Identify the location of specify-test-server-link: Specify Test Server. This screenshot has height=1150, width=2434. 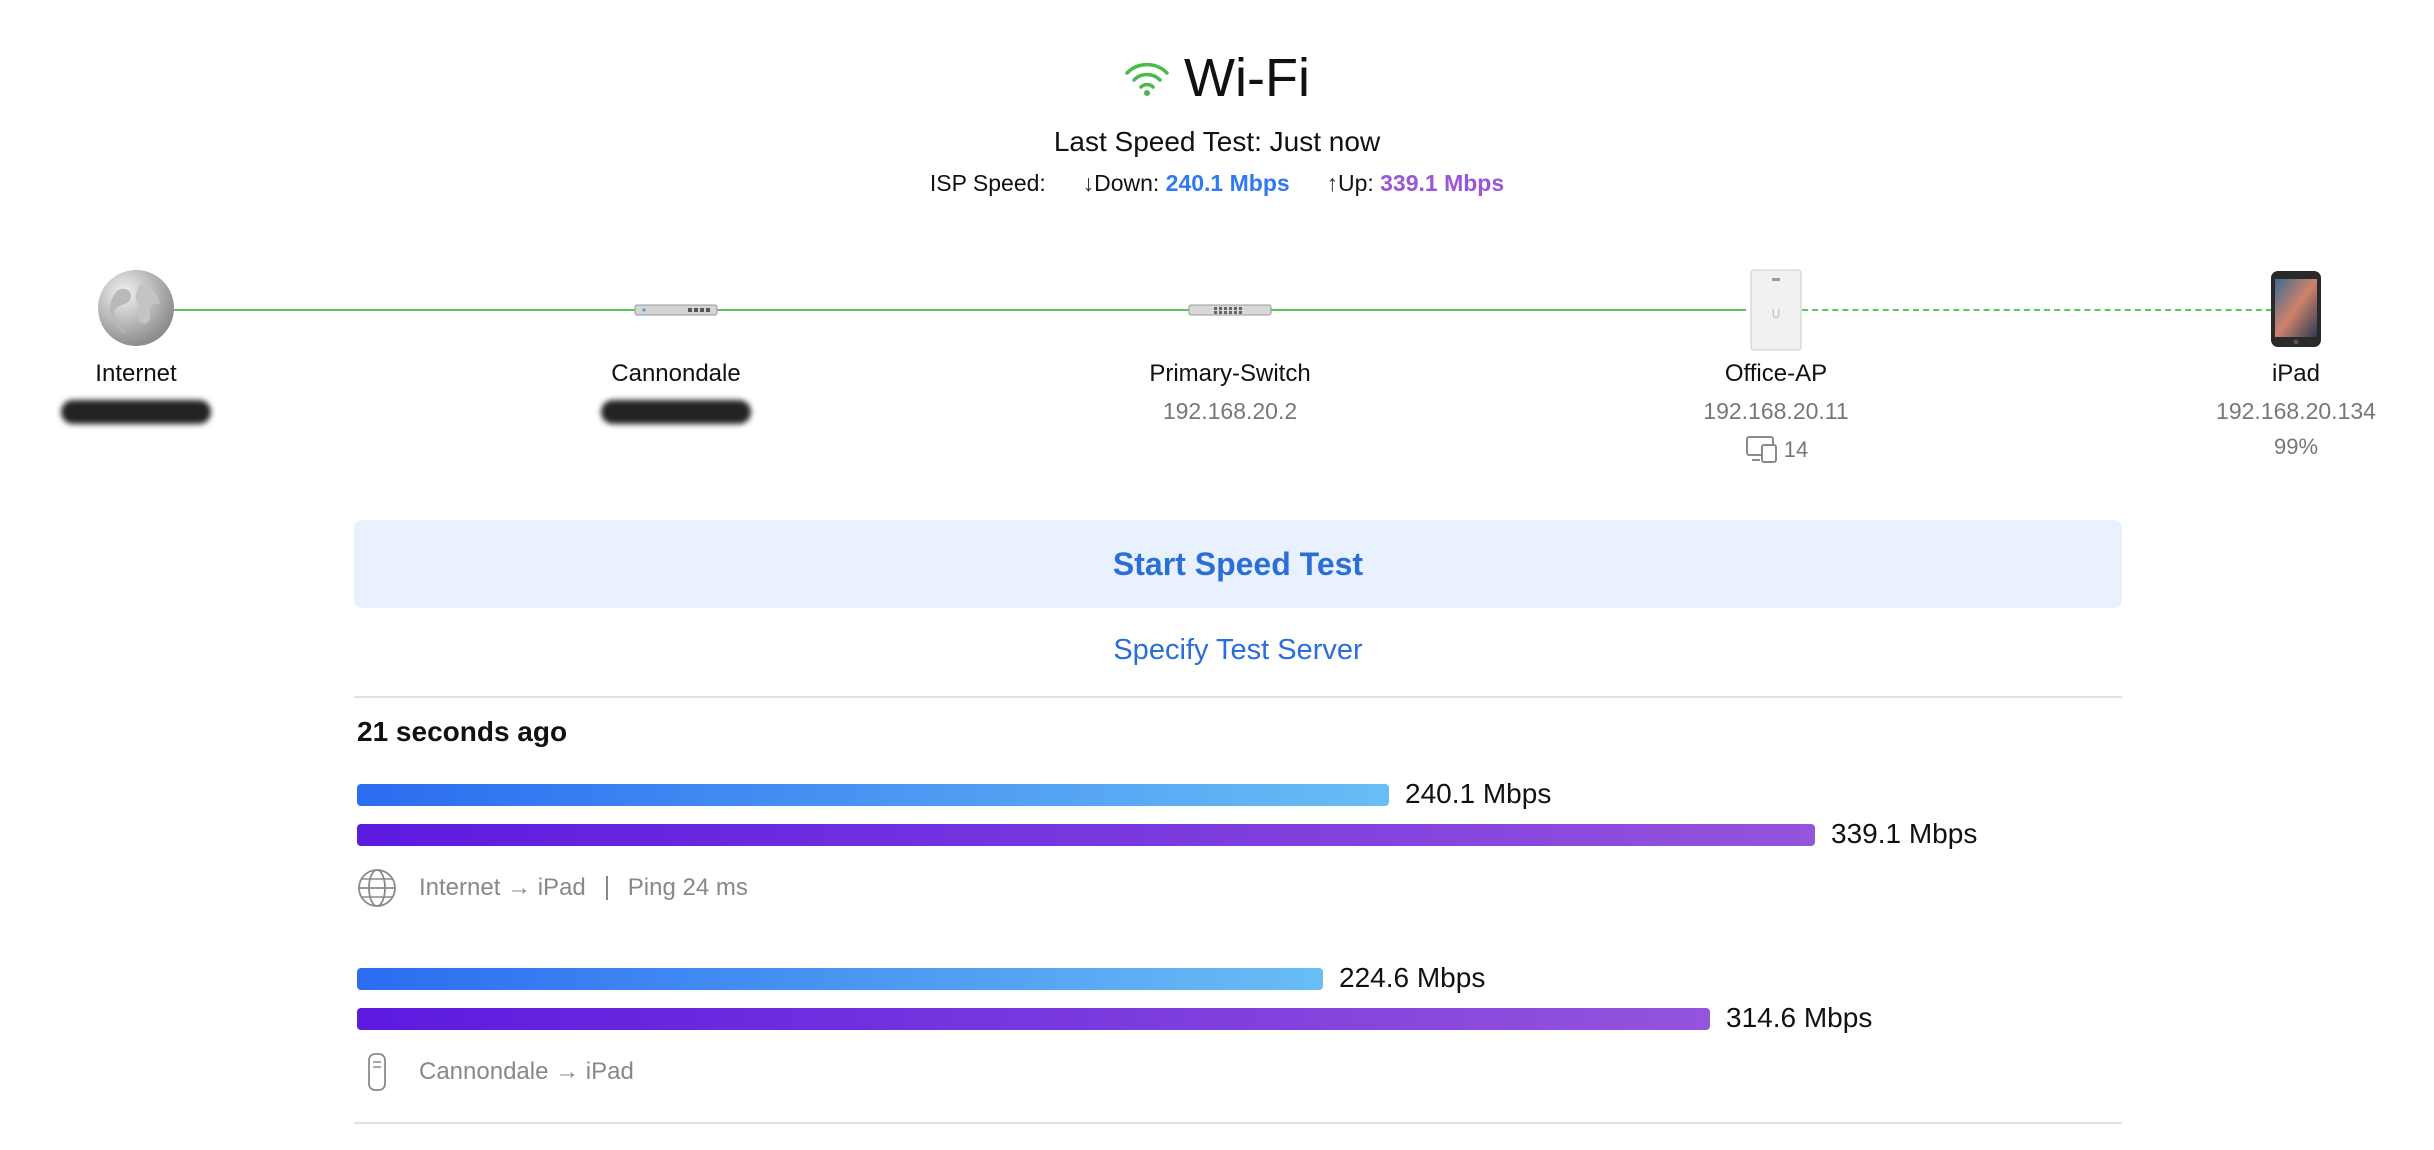
(1238, 650).